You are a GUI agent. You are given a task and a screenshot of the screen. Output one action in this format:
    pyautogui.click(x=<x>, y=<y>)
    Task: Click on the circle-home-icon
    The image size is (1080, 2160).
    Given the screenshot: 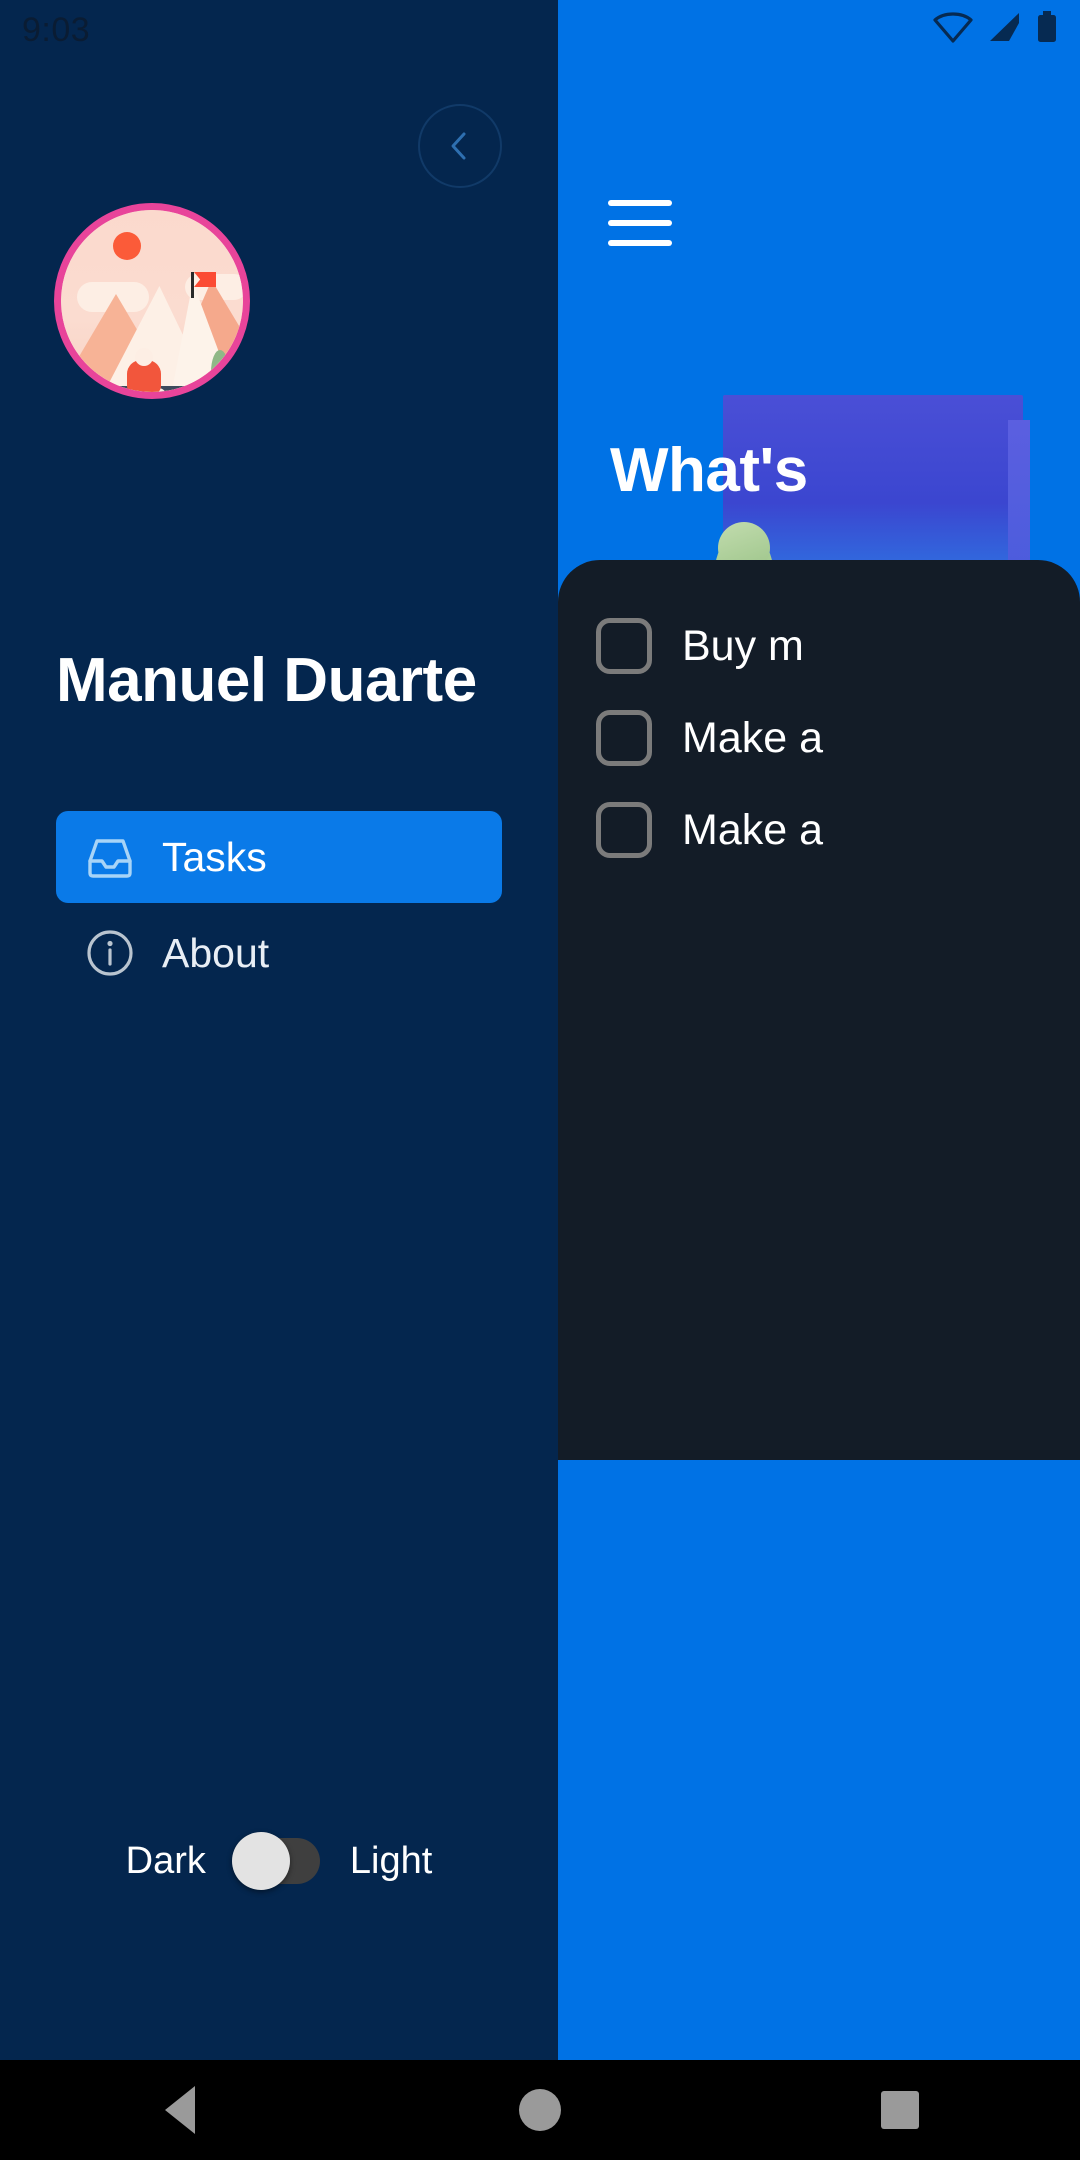 What is the action you would take?
    pyautogui.click(x=540, y=2110)
    